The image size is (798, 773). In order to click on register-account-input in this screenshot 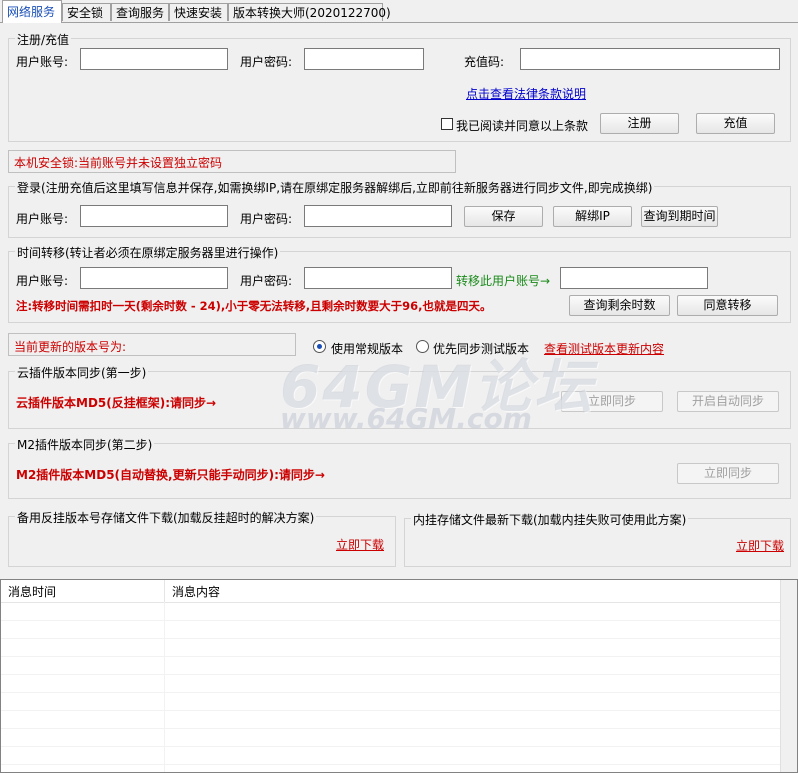, I will do `click(154, 59)`.